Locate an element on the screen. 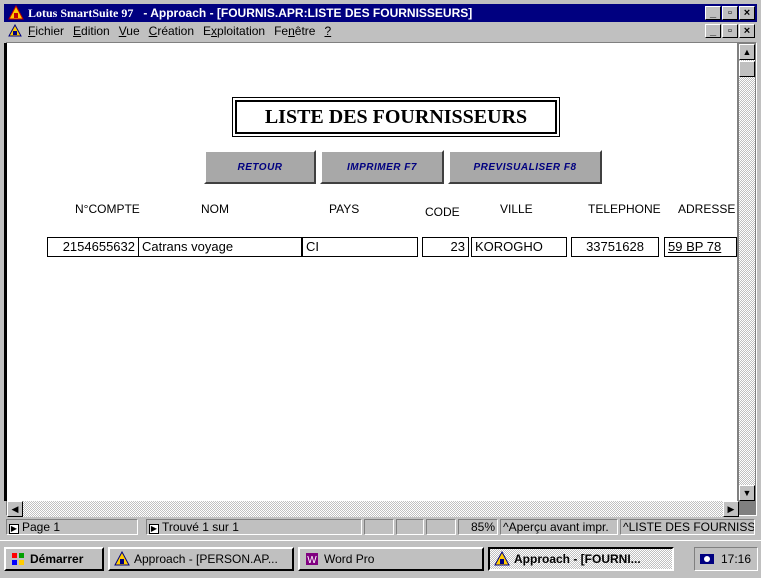 This screenshot has height=578, width=761. menu-fichier: Fichier is located at coordinates (46, 31).